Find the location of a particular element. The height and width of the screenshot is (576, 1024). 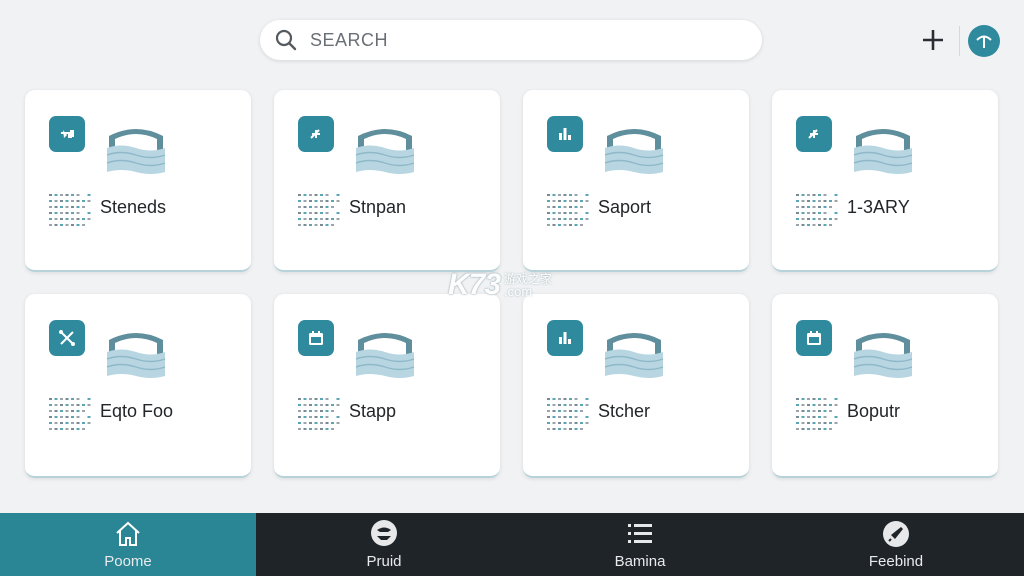

search-bar is located at coordinates (511, 40).